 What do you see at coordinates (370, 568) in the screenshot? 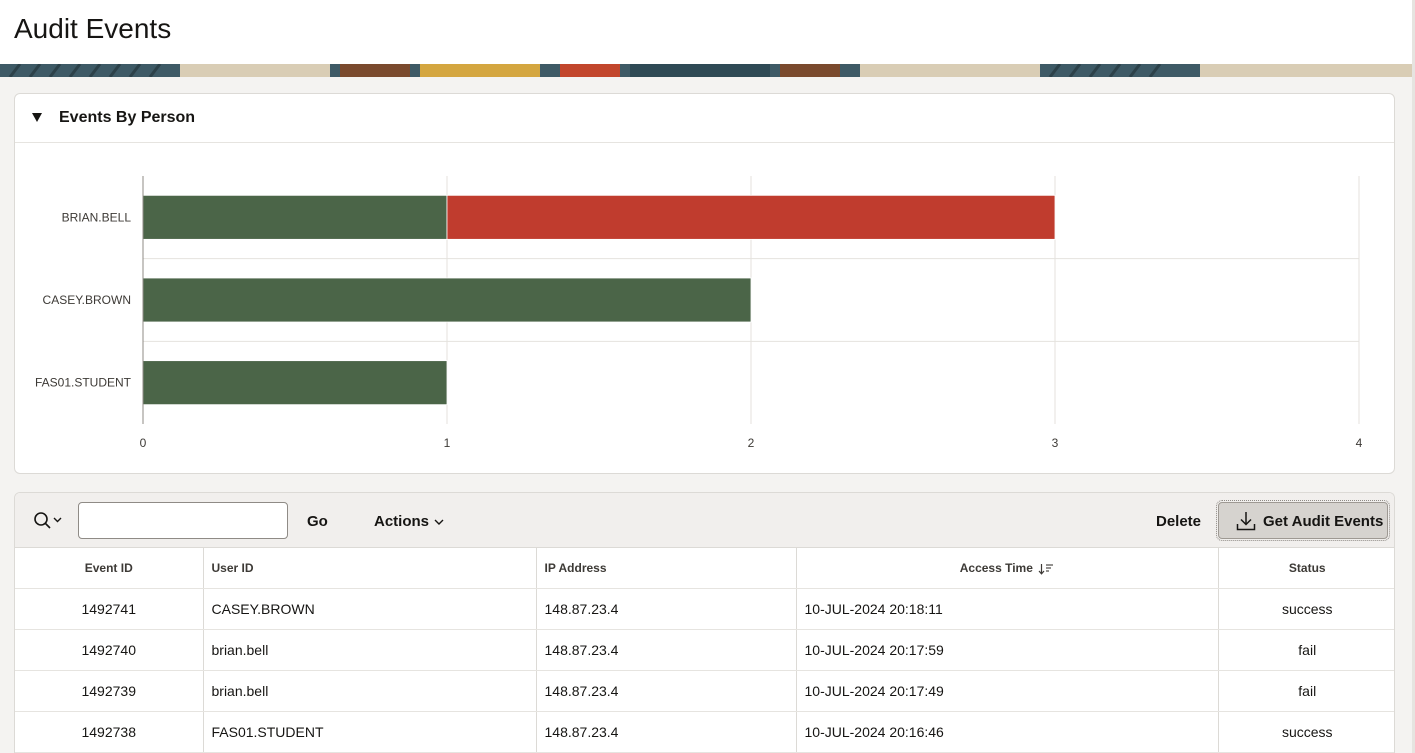
I see `col-header-user-id: User ID` at bounding box center [370, 568].